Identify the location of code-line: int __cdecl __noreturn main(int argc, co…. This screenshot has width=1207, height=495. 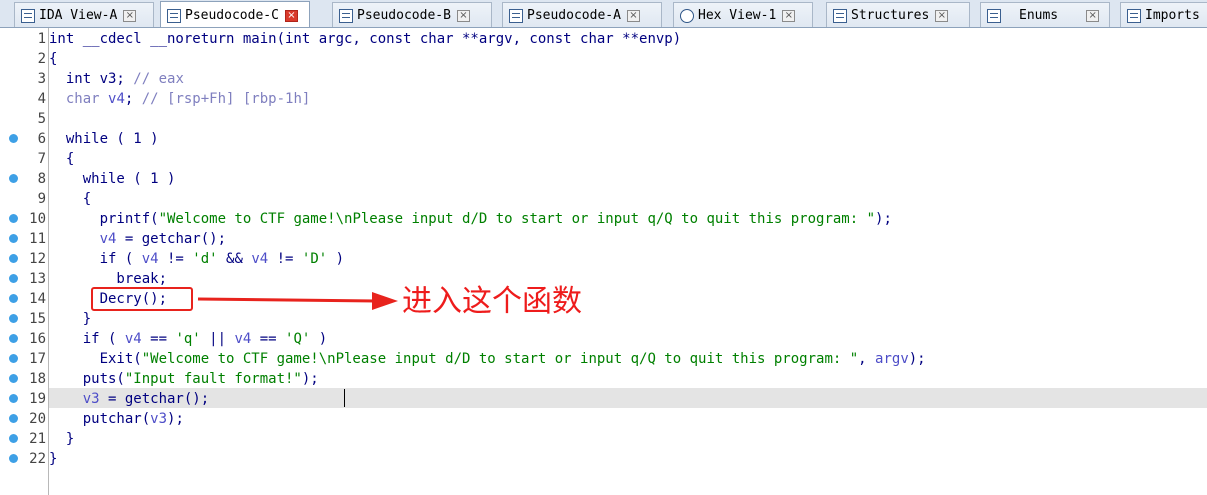
(365, 39).